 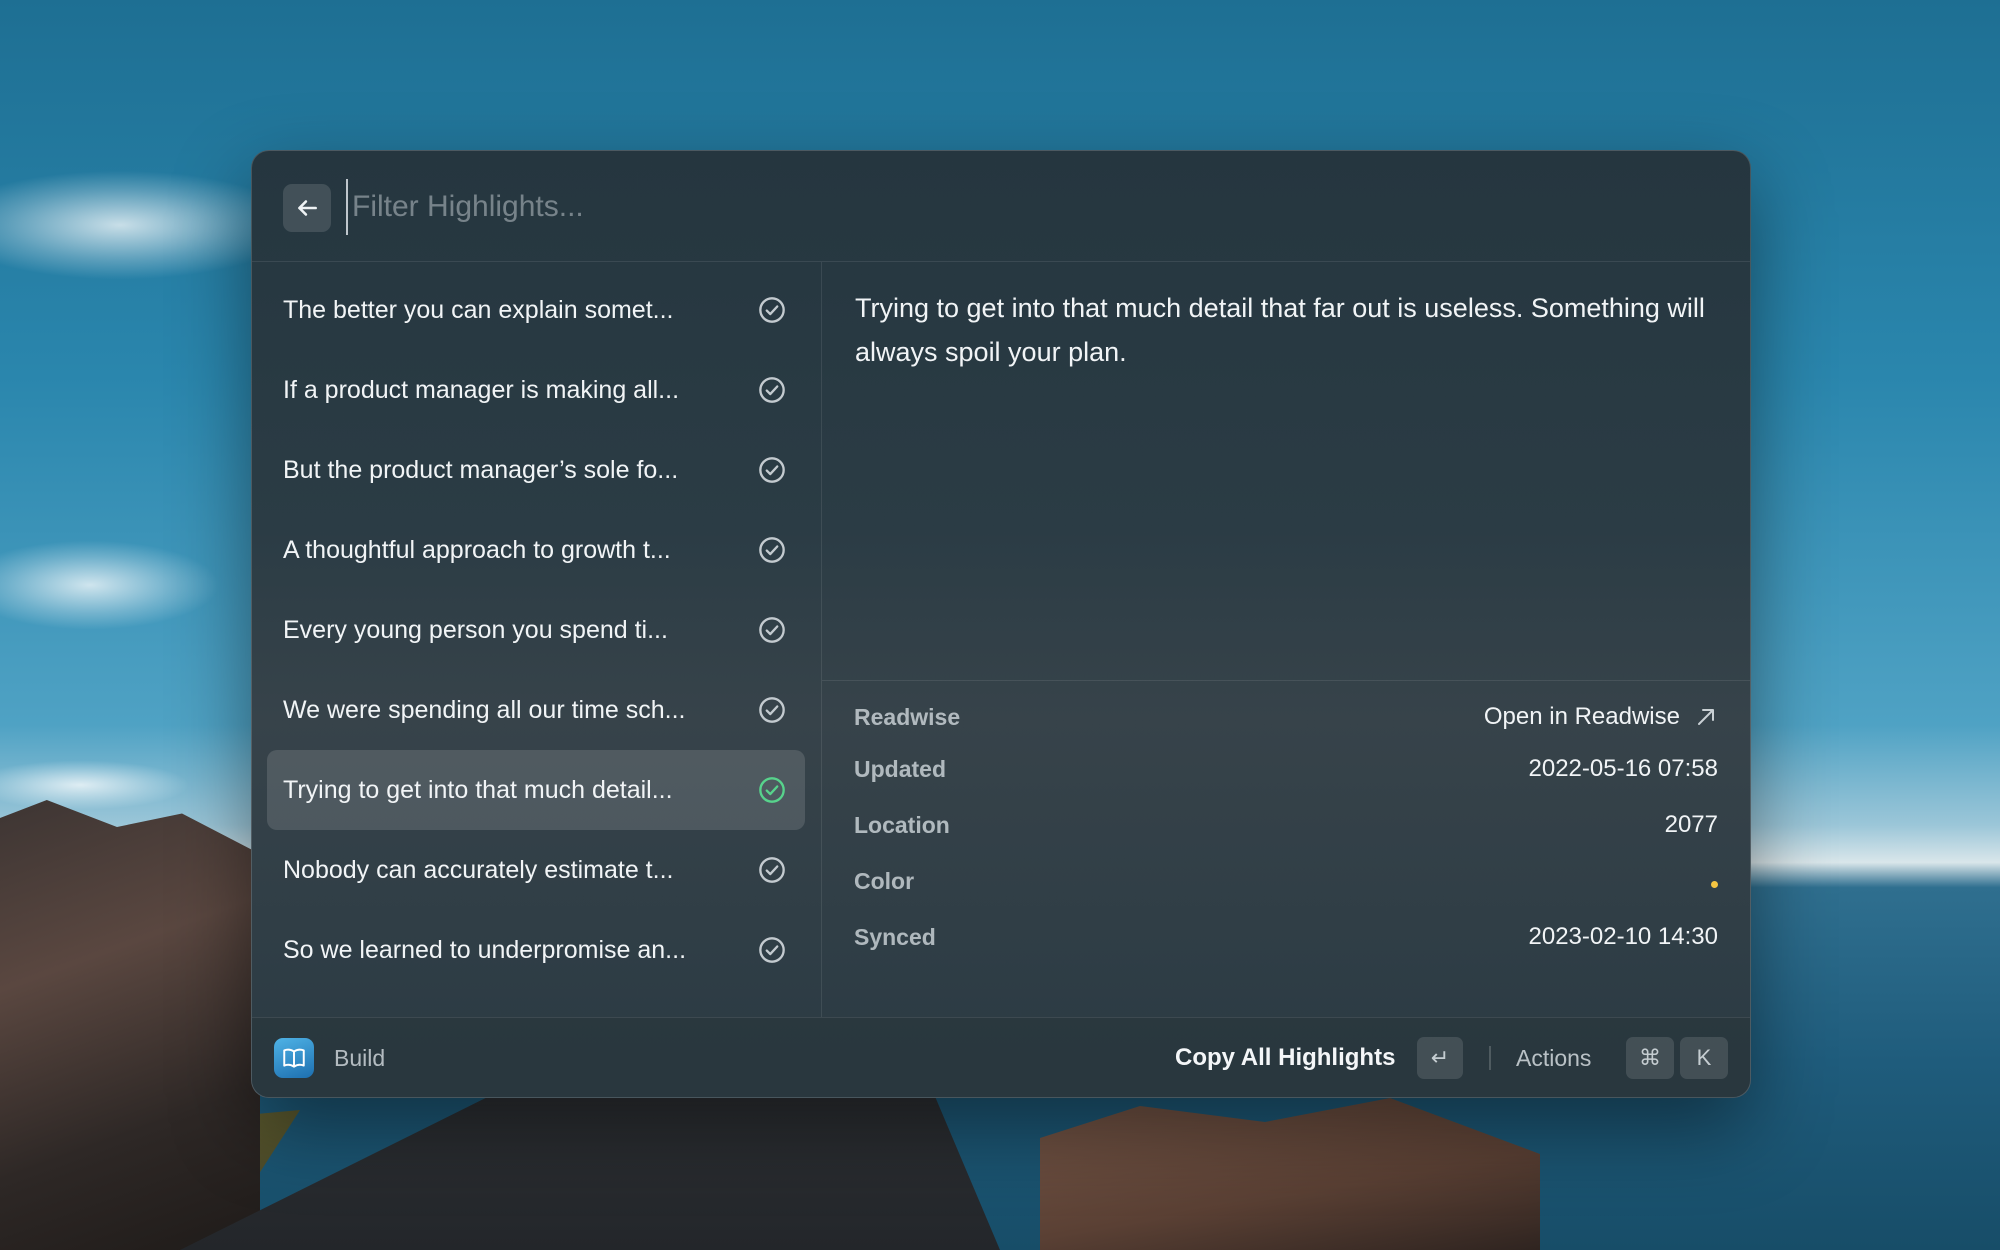 What do you see at coordinates (1286, 769) in the screenshot?
I see `metadata-row-updated: Updated 2022-05-16 07:58` at bounding box center [1286, 769].